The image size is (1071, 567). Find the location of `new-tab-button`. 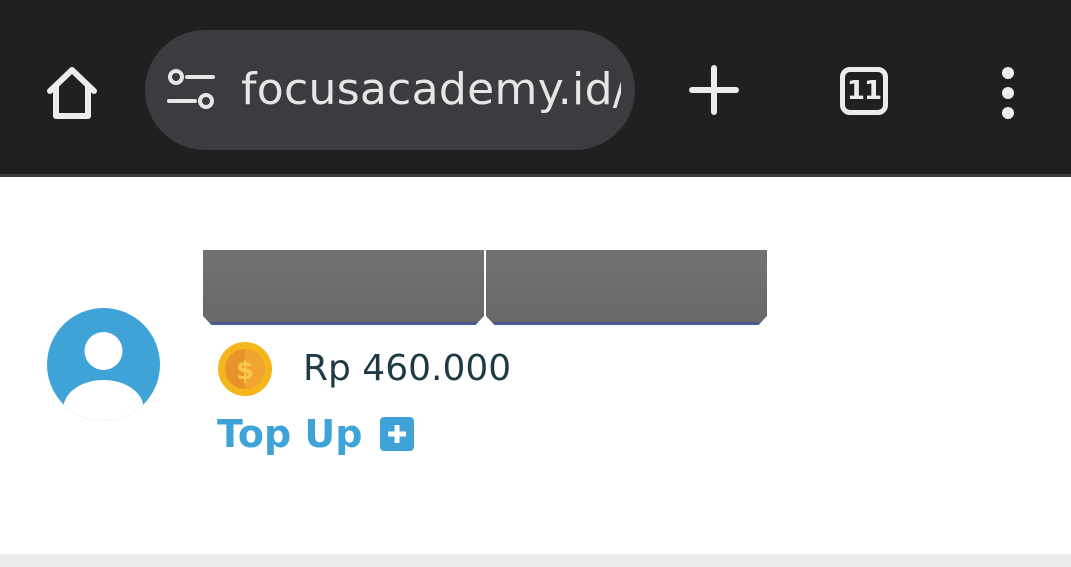

new-tab-button is located at coordinates (714, 90).